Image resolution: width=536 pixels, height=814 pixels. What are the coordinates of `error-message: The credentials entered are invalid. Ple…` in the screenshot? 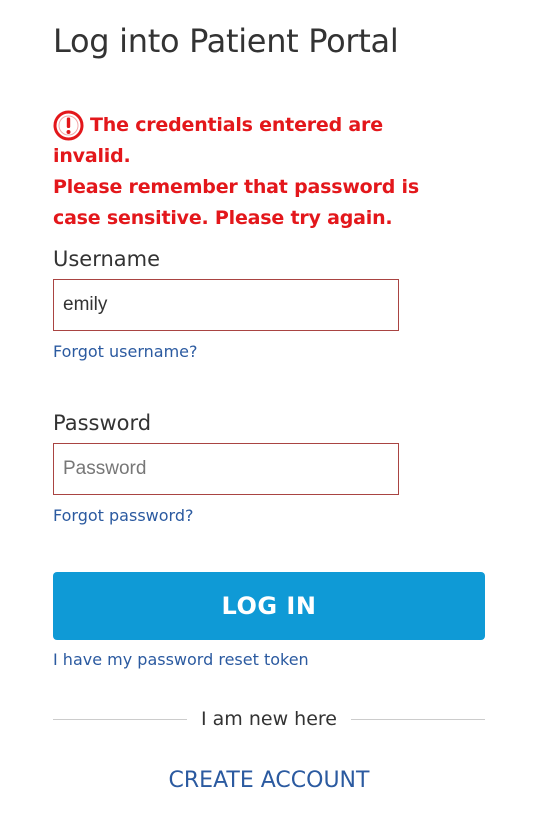 It's located at (253, 172).